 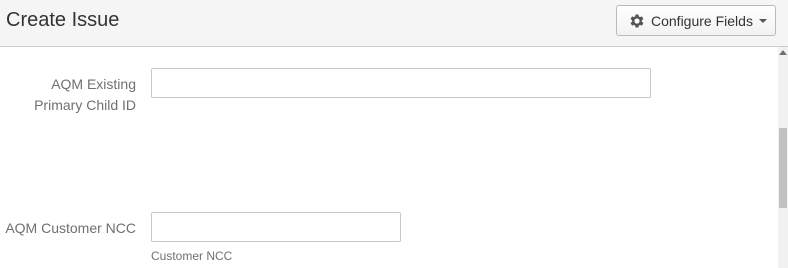 I want to click on scroll-up-arrow-icon, so click(x=783, y=52).